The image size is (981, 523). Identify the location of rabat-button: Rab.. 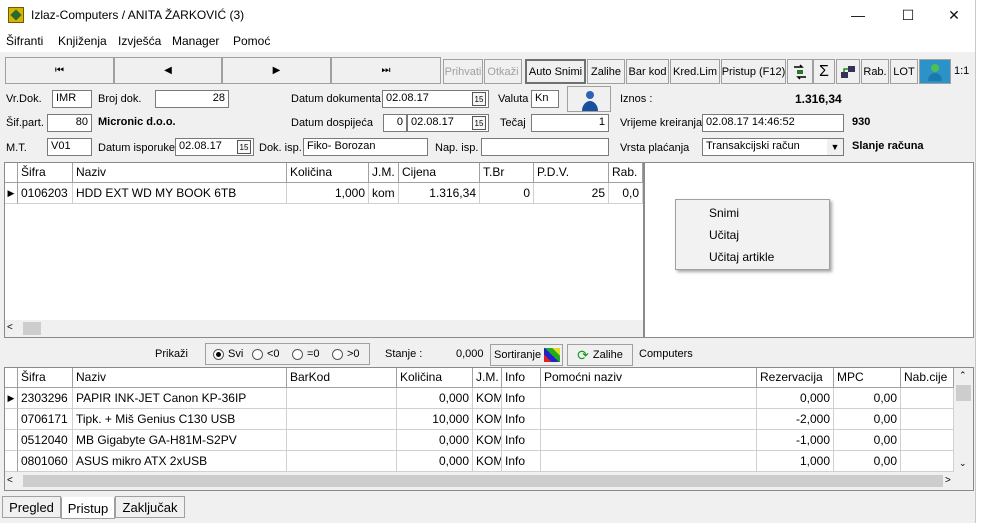
(875, 71).